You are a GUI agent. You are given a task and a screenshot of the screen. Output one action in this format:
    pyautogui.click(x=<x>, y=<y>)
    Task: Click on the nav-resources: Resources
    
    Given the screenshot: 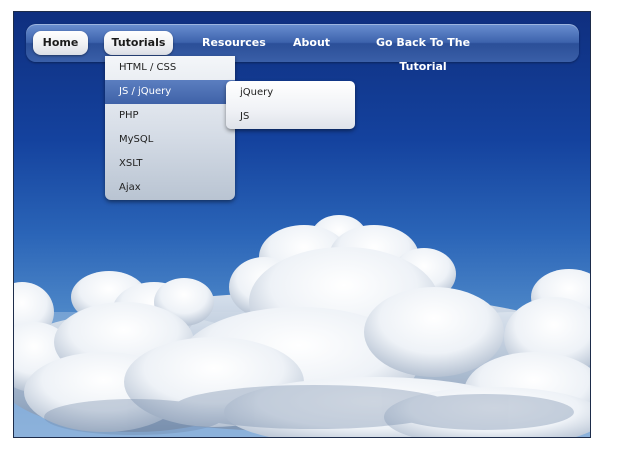 What is the action you would take?
    pyautogui.click(x=234, y=43)
    